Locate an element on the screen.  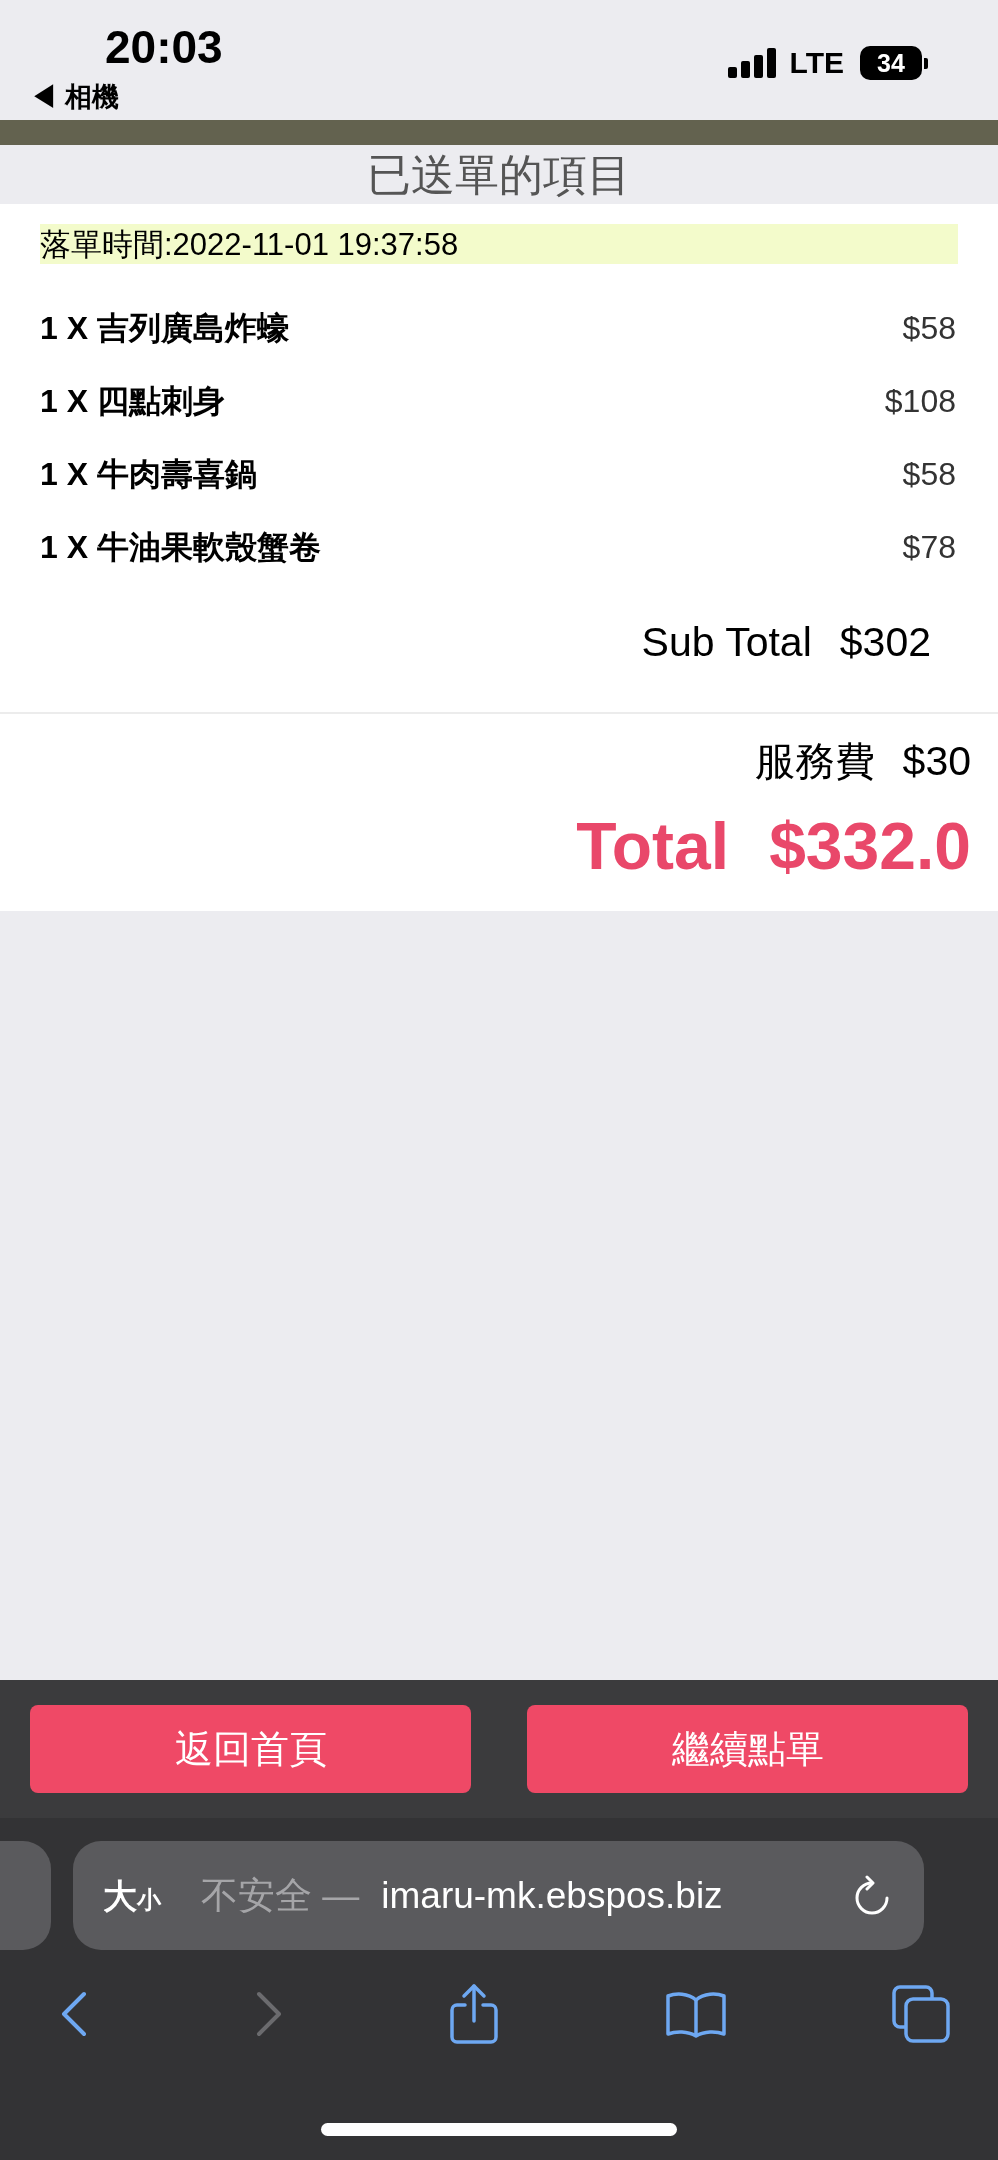
address-bar: 大小 不安全 — imaru-mk.ebspos.biz is located at coordinates (498, 1895).